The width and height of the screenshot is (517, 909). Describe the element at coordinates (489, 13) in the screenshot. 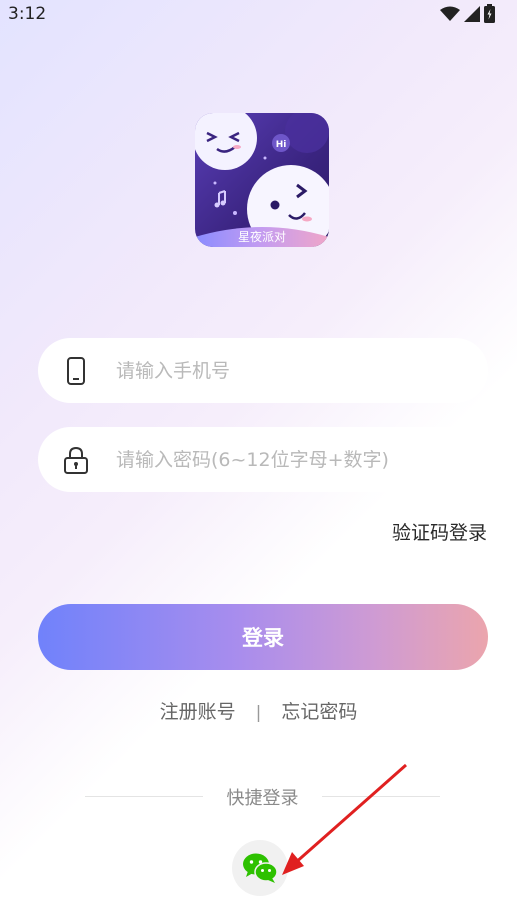

I see `battery-icon` at that location.